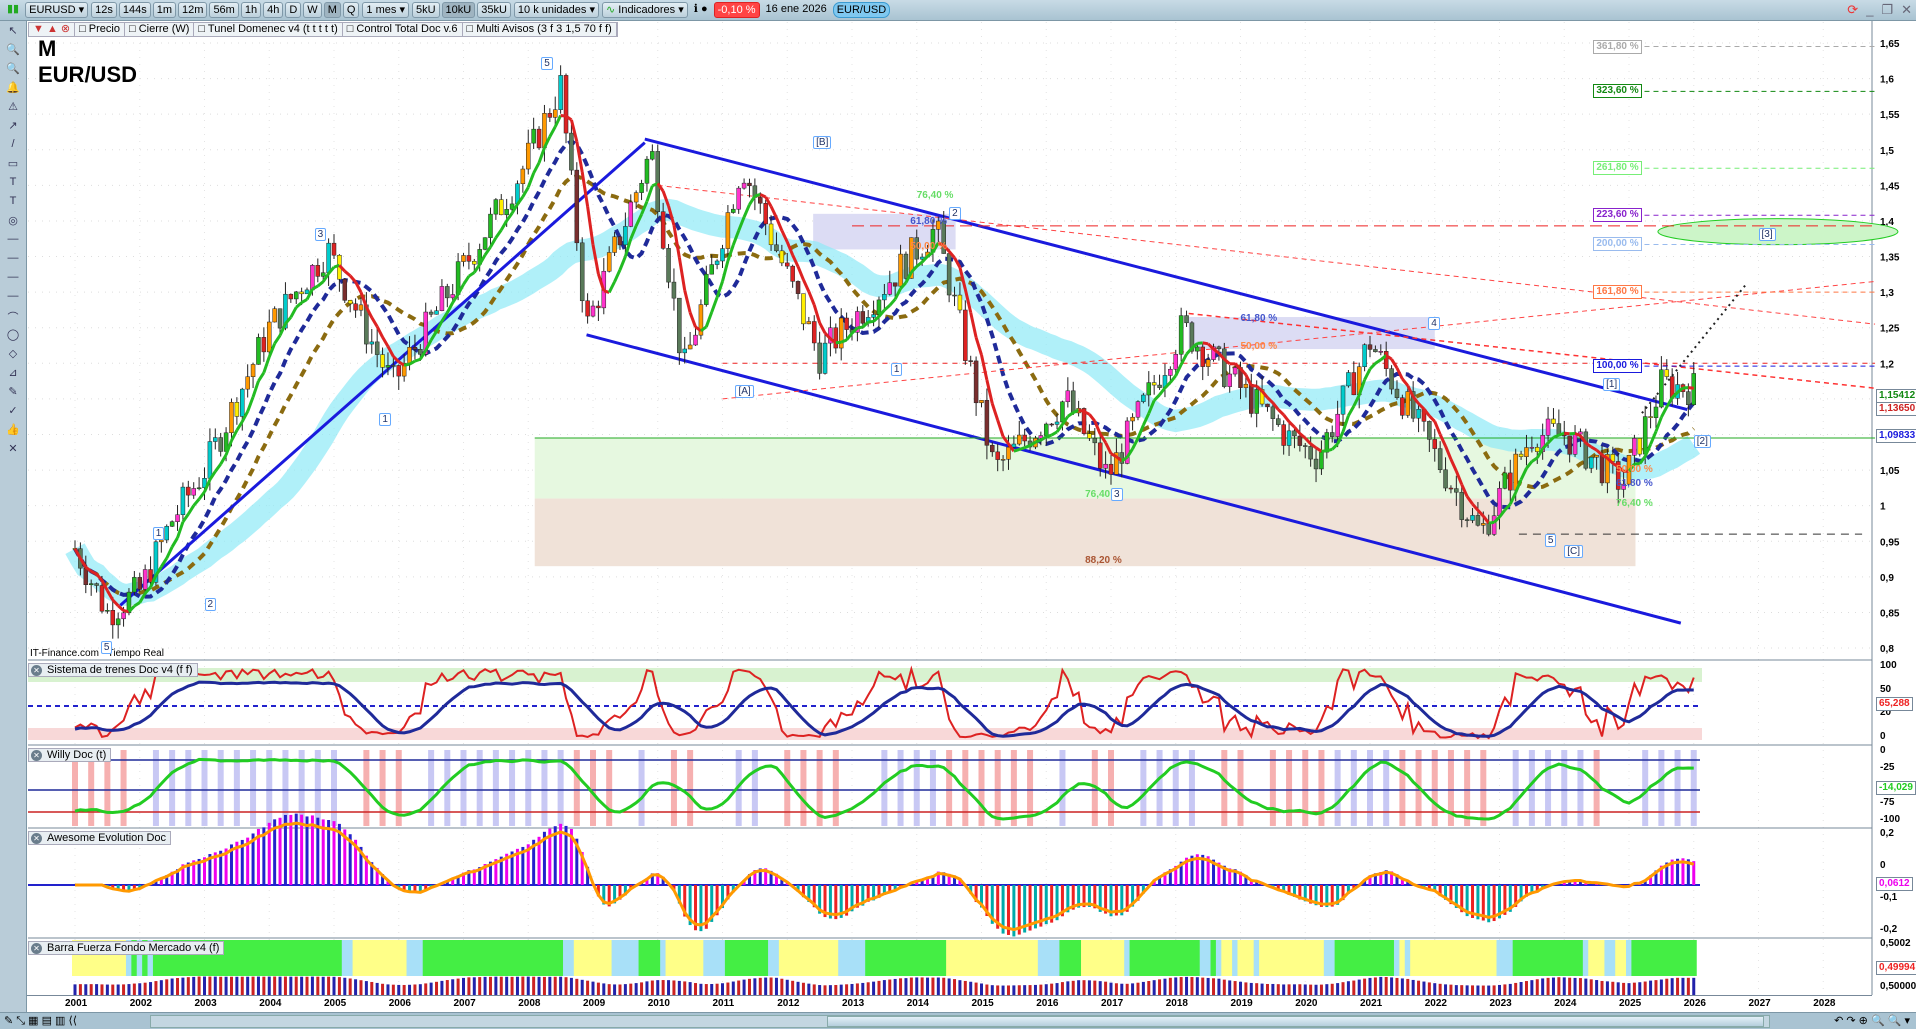  I want to click on pane-title-1: ✕ Willy Doc (t), so click(70, 755).